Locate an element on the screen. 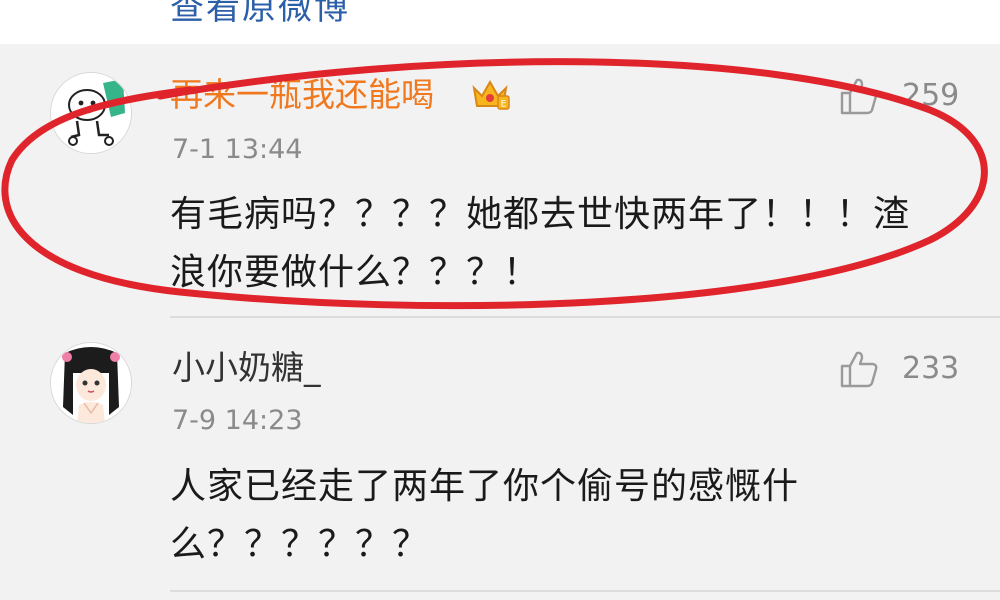  view-original-link: 查看原微博 is located at coordinates (260, 14).